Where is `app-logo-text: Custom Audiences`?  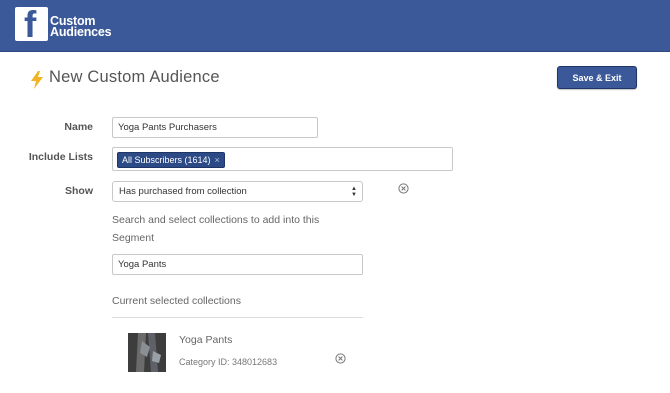 app-logo-text: Custom Audiences is located at coordinates (81, 27).